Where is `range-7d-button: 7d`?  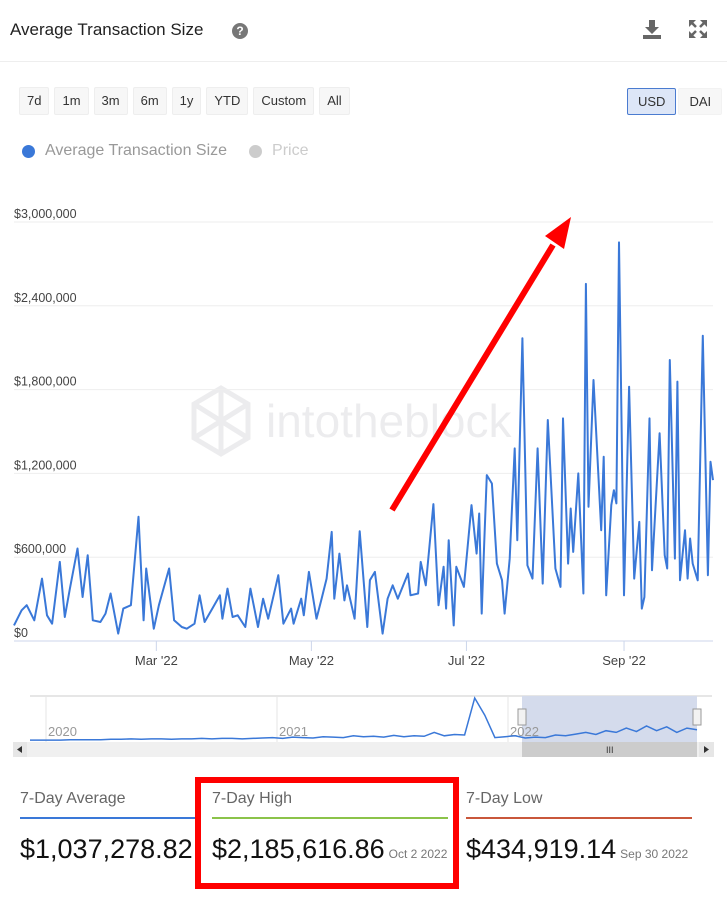 range-7d-button: 7d is located at coordinates (34, 101).